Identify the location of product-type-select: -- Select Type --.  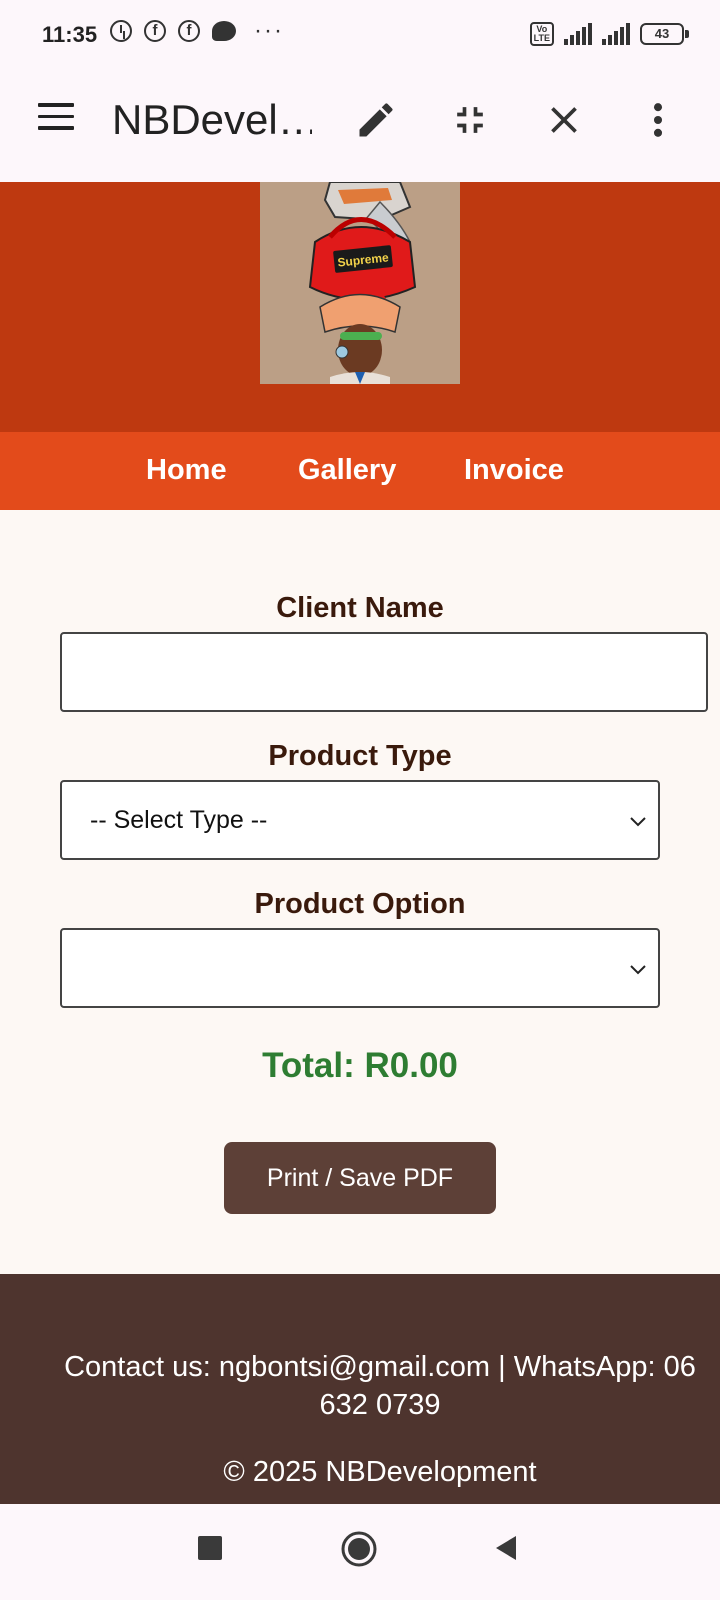
(360, 820).